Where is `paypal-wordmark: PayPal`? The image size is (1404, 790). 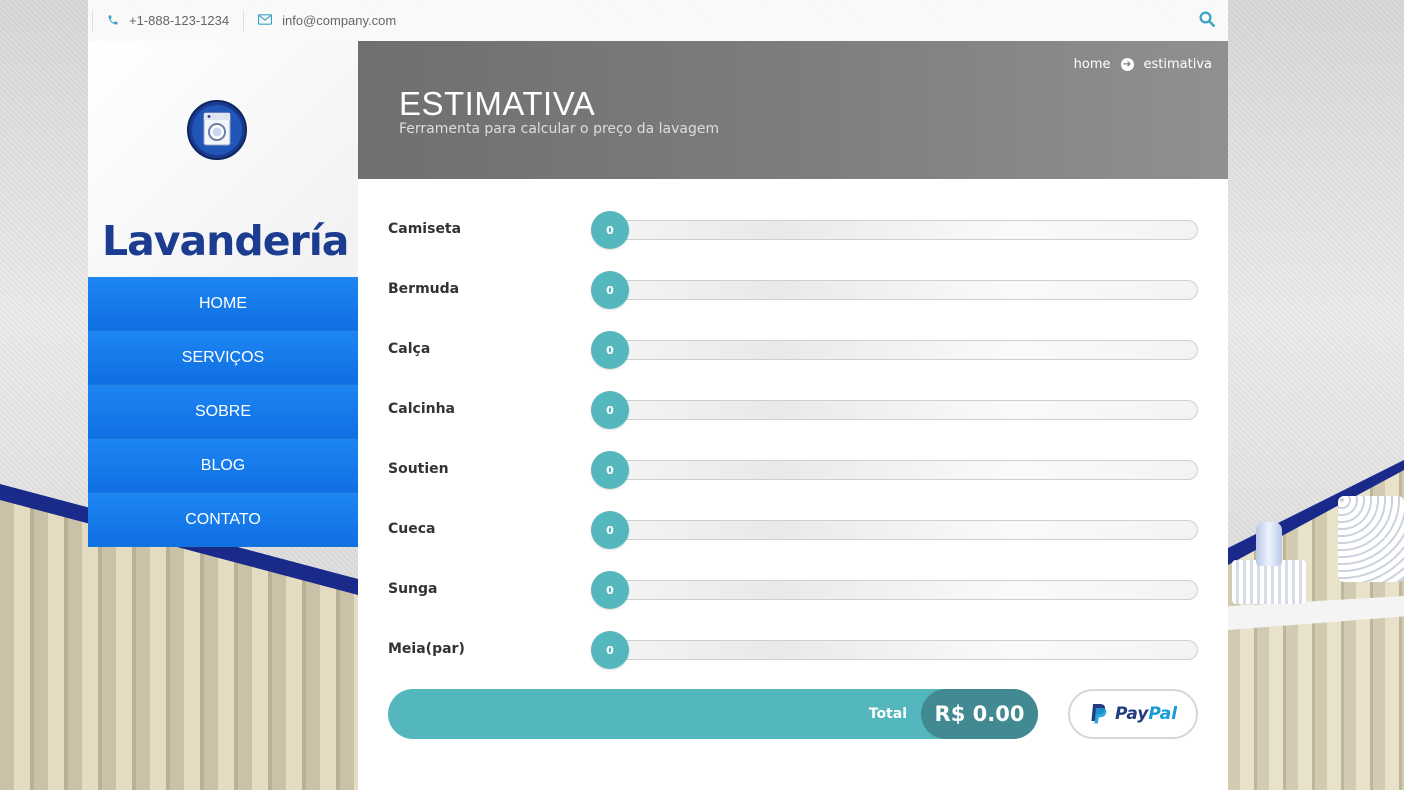
paypal-wordmark: PayPal is located at coordinates (1146, 714).